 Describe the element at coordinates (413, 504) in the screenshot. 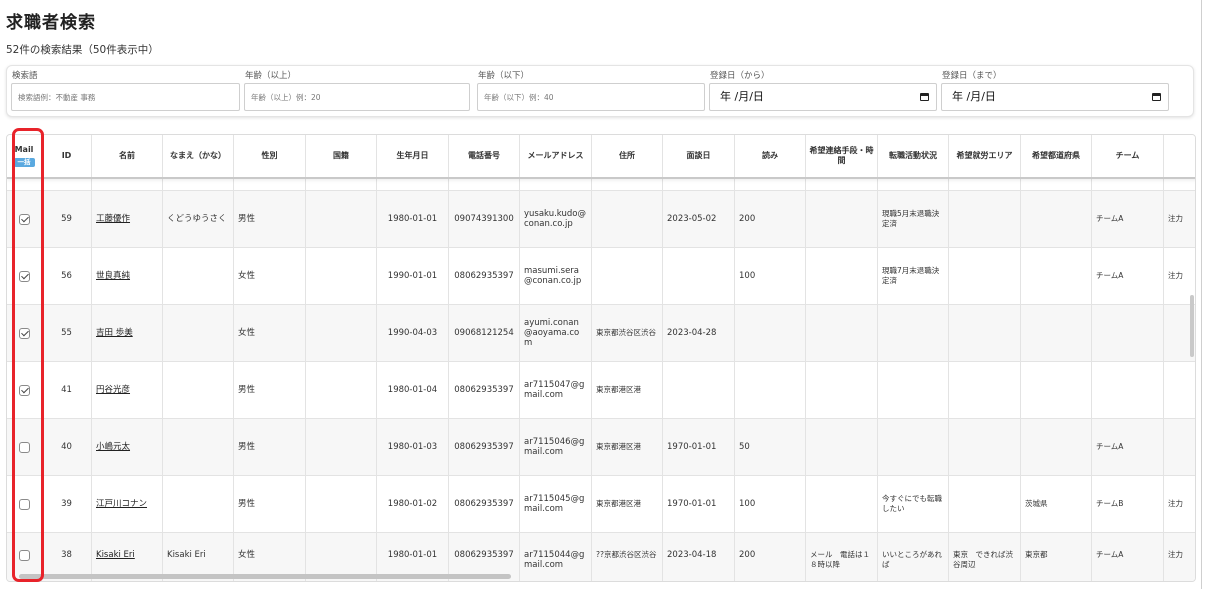

I see `cell-birthdate: 1980-01-02` at that location.